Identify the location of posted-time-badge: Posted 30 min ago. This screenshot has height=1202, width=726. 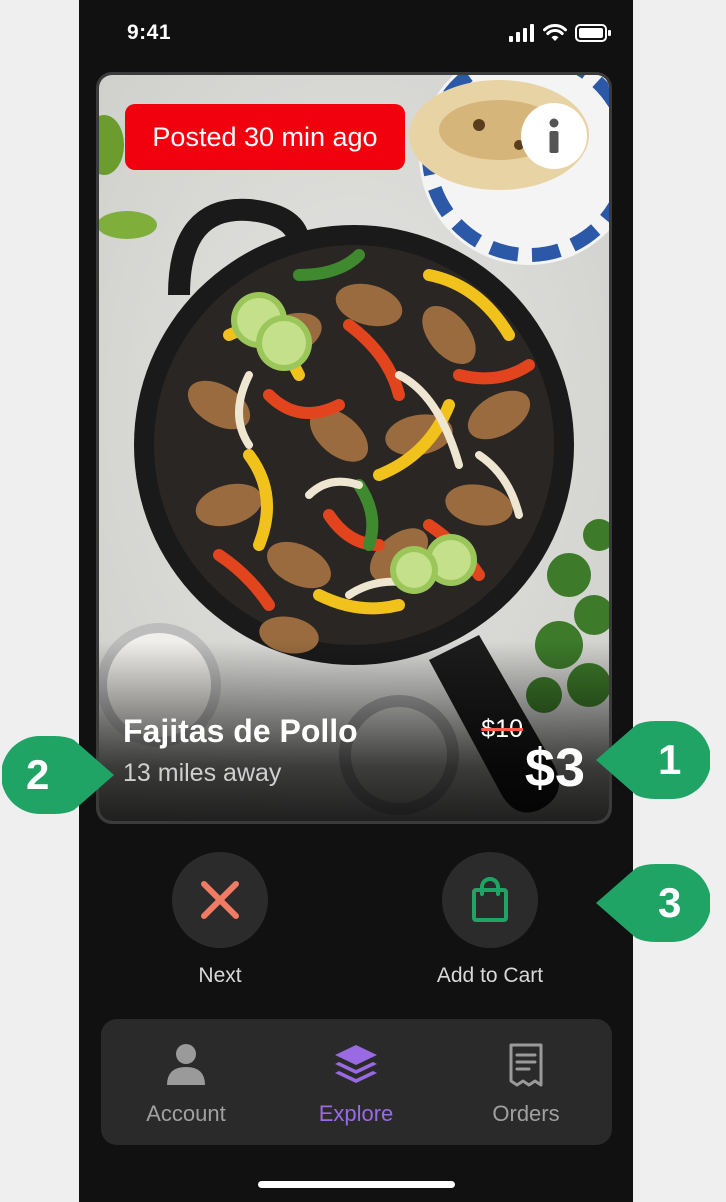
(265, 137).